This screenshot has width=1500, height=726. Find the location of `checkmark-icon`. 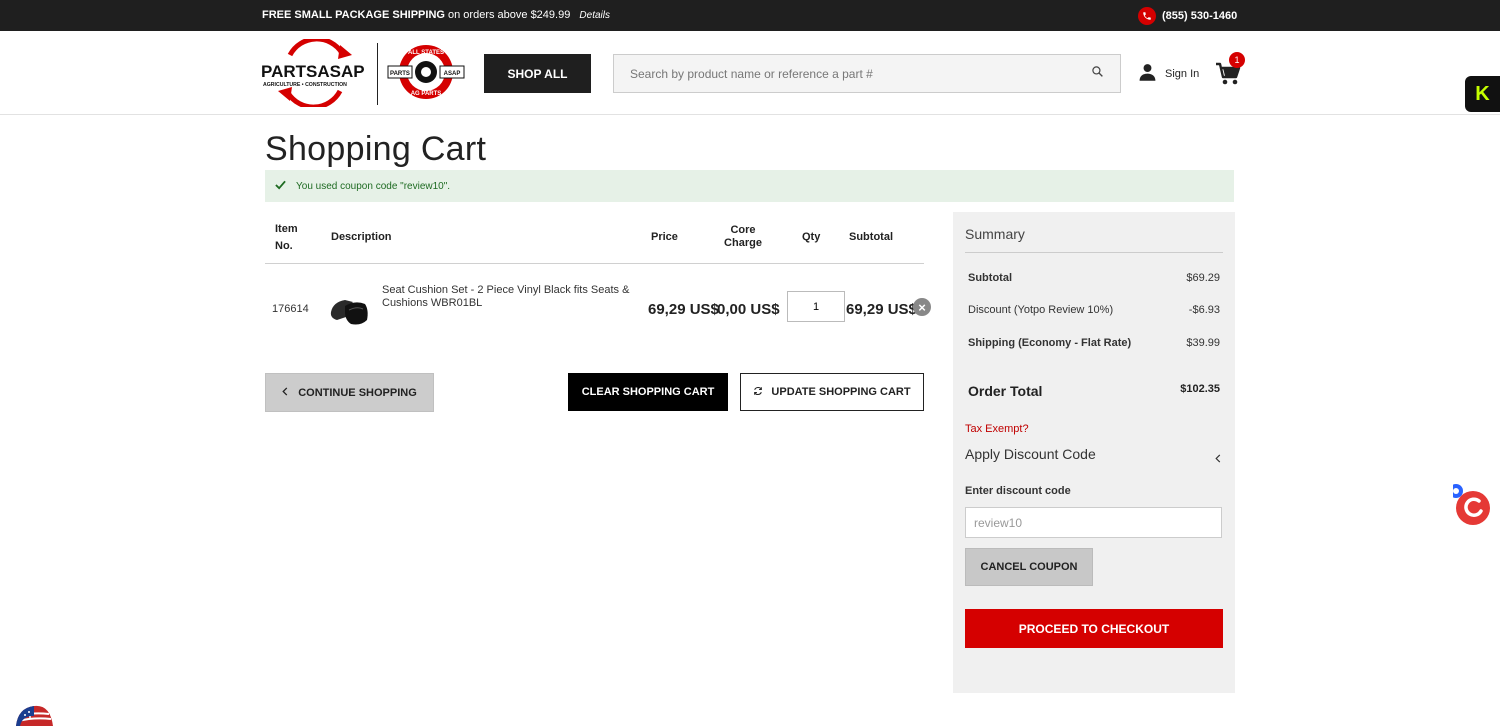

checkmark-icon is located at coordinates (280, 186).